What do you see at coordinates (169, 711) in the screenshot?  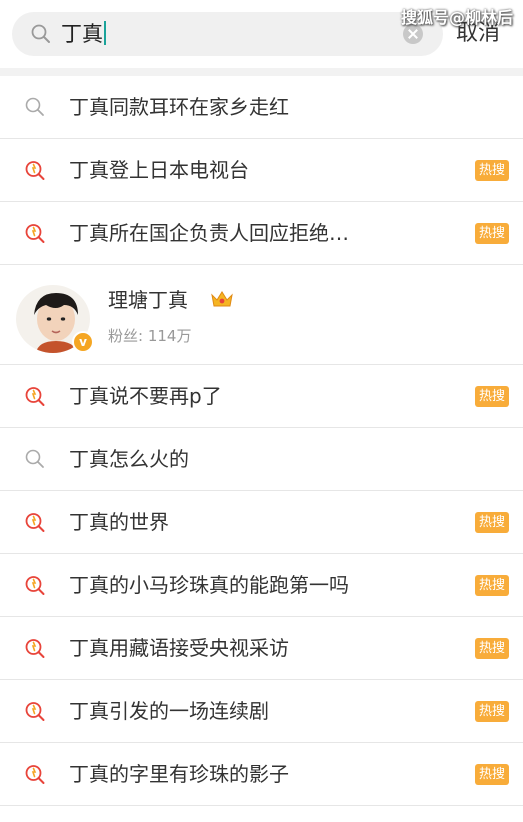 I see `suggestion-text: 丁真引发的一场连续剧` at bounding box center [169, 711].